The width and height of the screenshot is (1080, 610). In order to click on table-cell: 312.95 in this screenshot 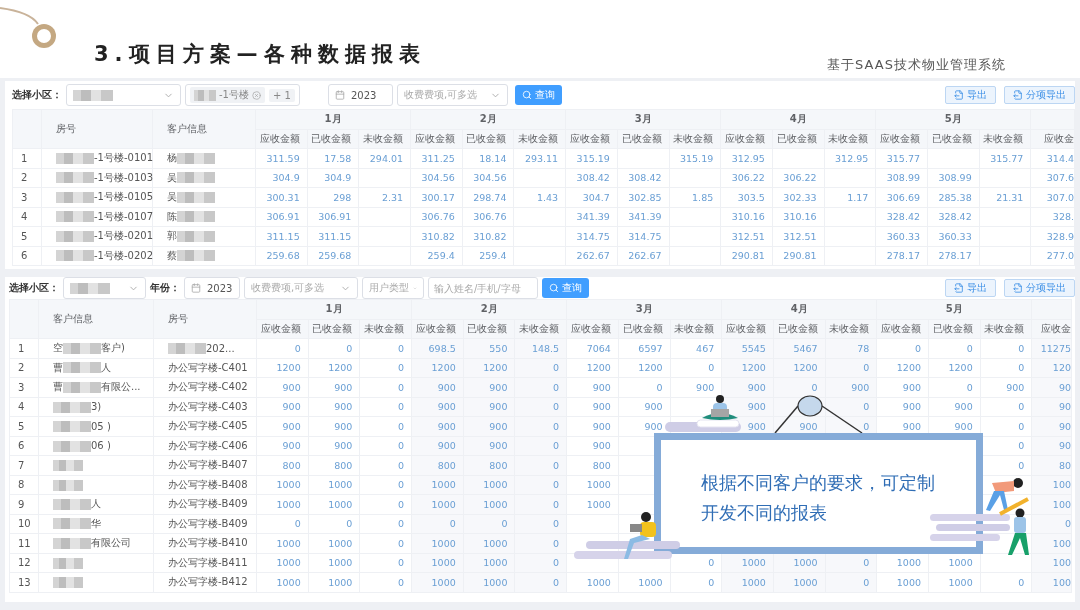, I will do `click(852, 158)`.